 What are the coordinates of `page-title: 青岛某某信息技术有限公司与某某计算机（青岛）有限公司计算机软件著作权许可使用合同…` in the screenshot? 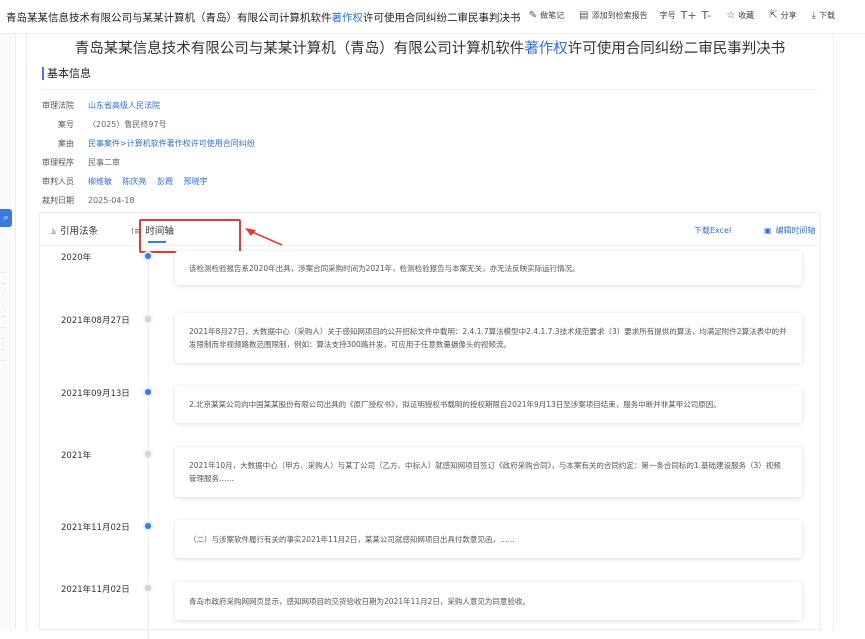 It's located at (430, 49).